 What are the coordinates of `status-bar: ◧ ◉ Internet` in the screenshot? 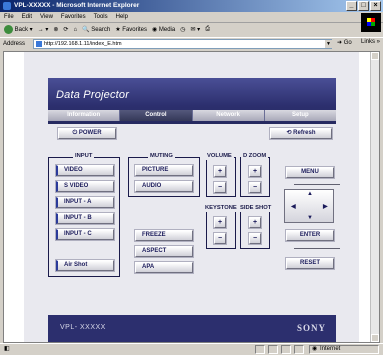 It's located at (191, 349).